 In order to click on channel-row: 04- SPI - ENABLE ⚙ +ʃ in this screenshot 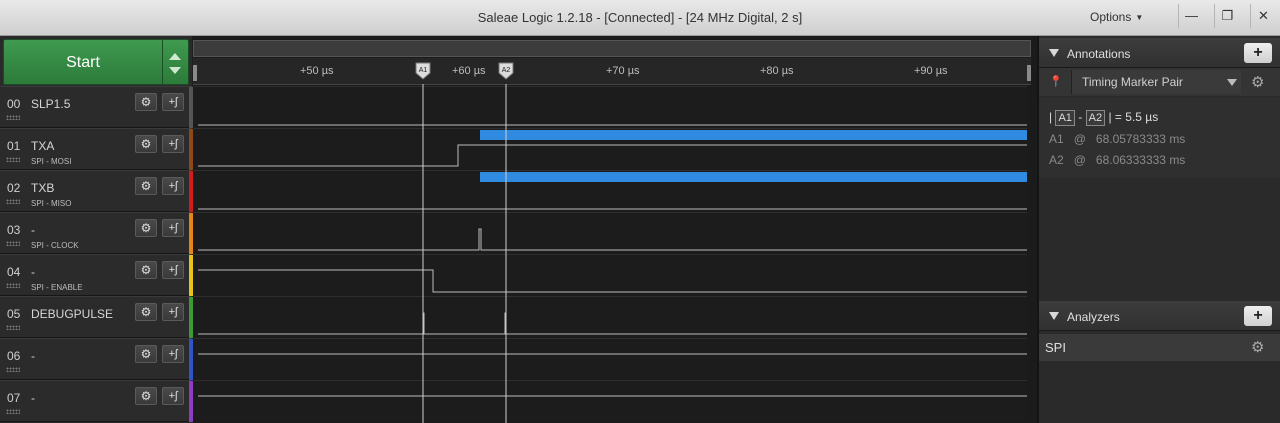, I will do `click(96, 275)`.